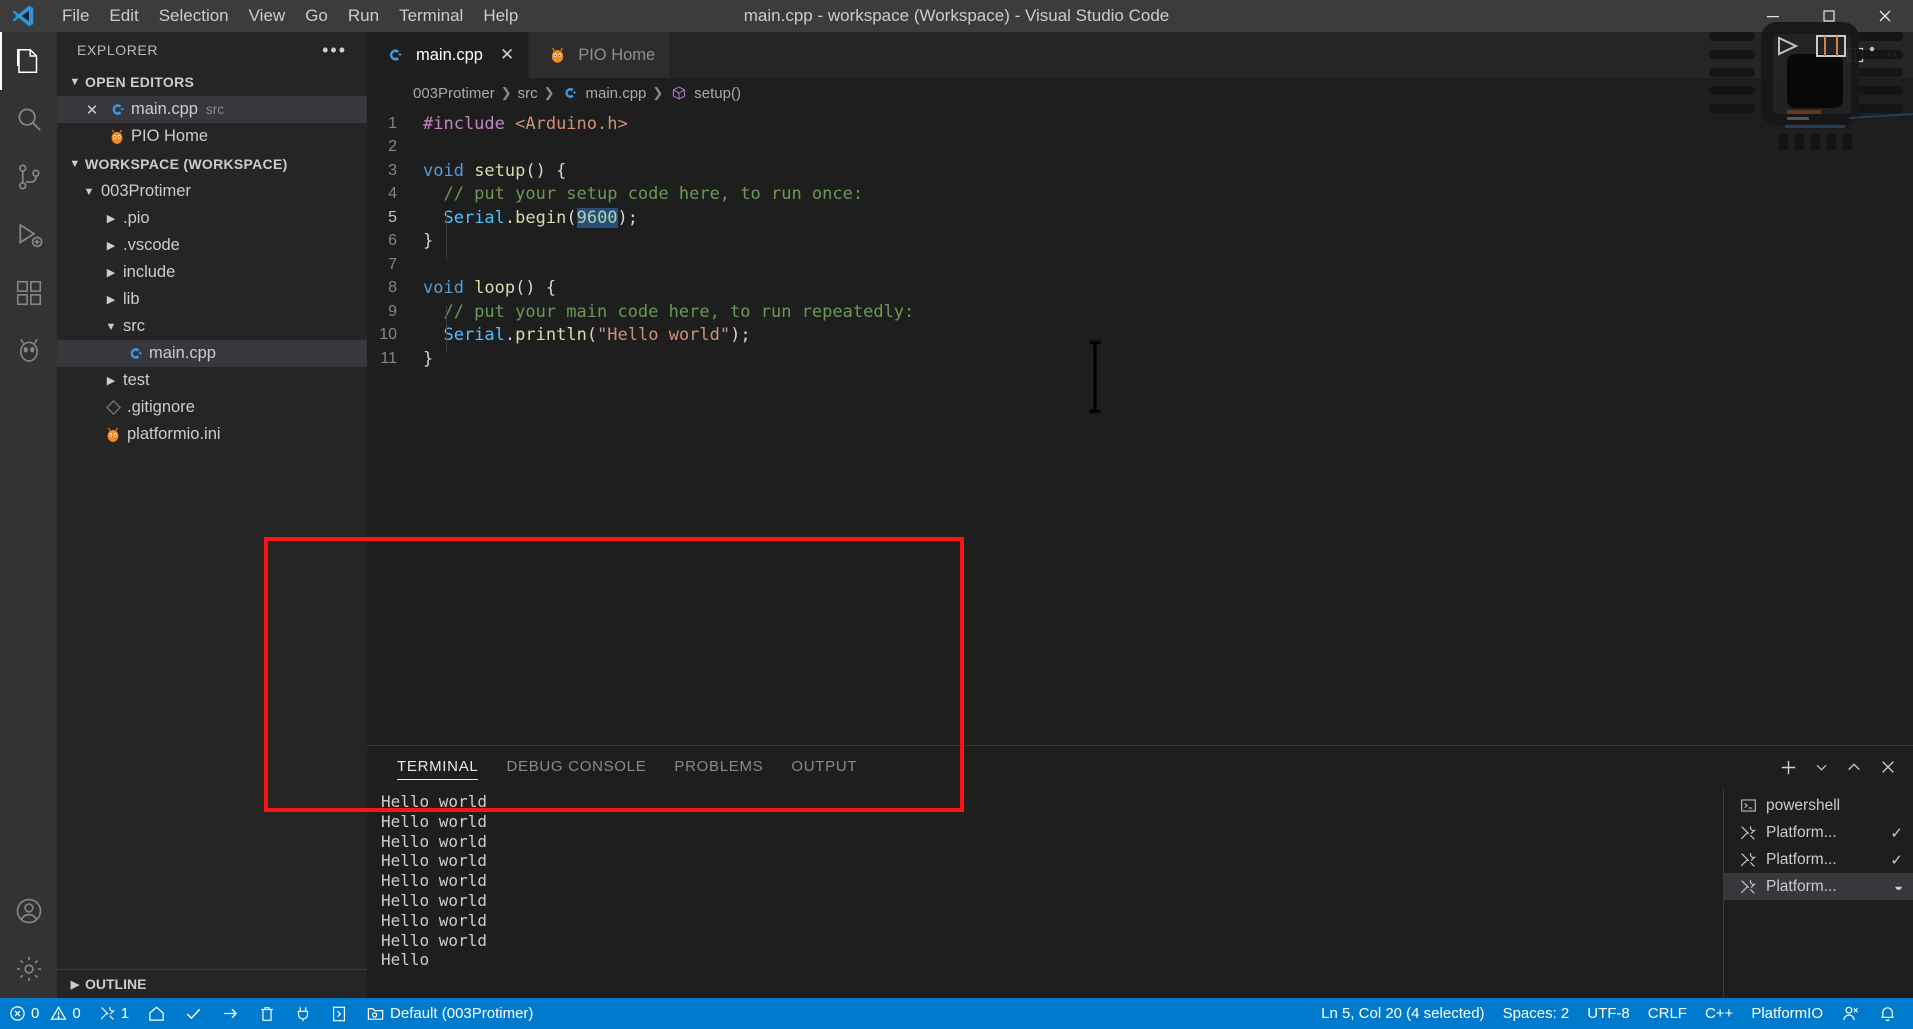 The width and height of the screenshot is (1913, 1029). What do you see at coordinates (114, 1013) in the screenshot?
I see `status-platformio-tasks: 1` at bounding box center [114, 1013].